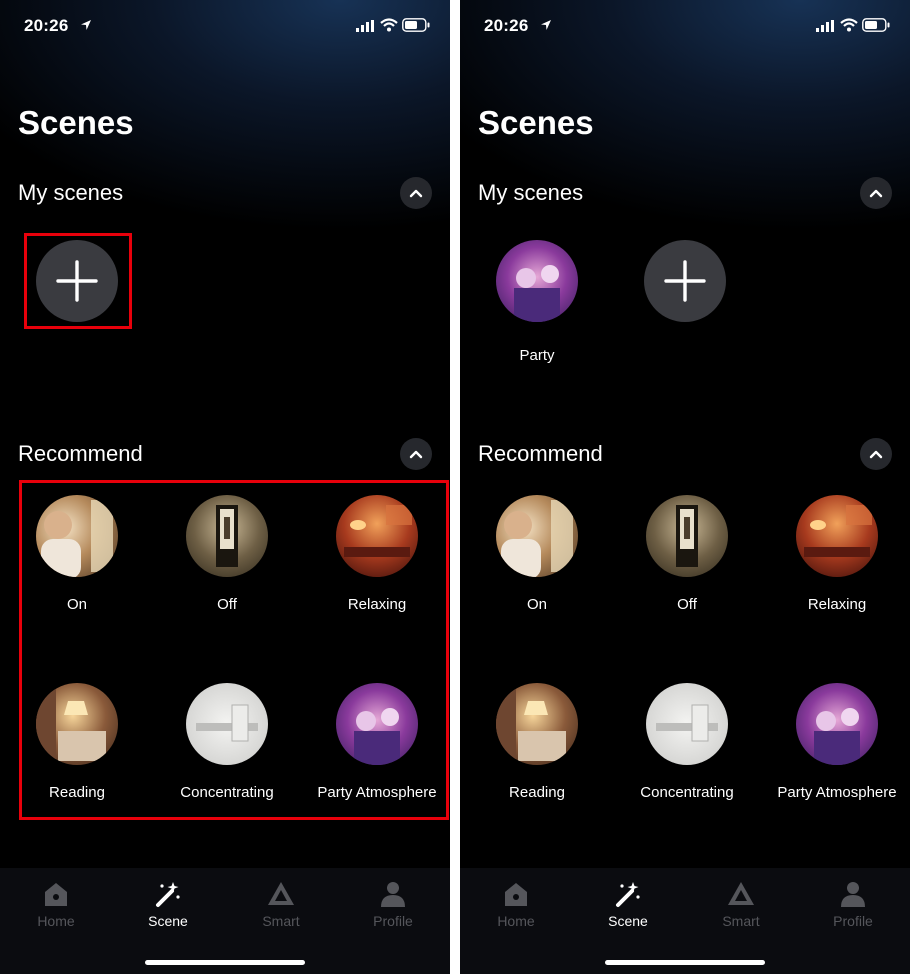 The width and height of the screenshot is (910, 974). Describe the element at coordinates (536, 604) in the screenshot. I see `scene-label: On` at that location.